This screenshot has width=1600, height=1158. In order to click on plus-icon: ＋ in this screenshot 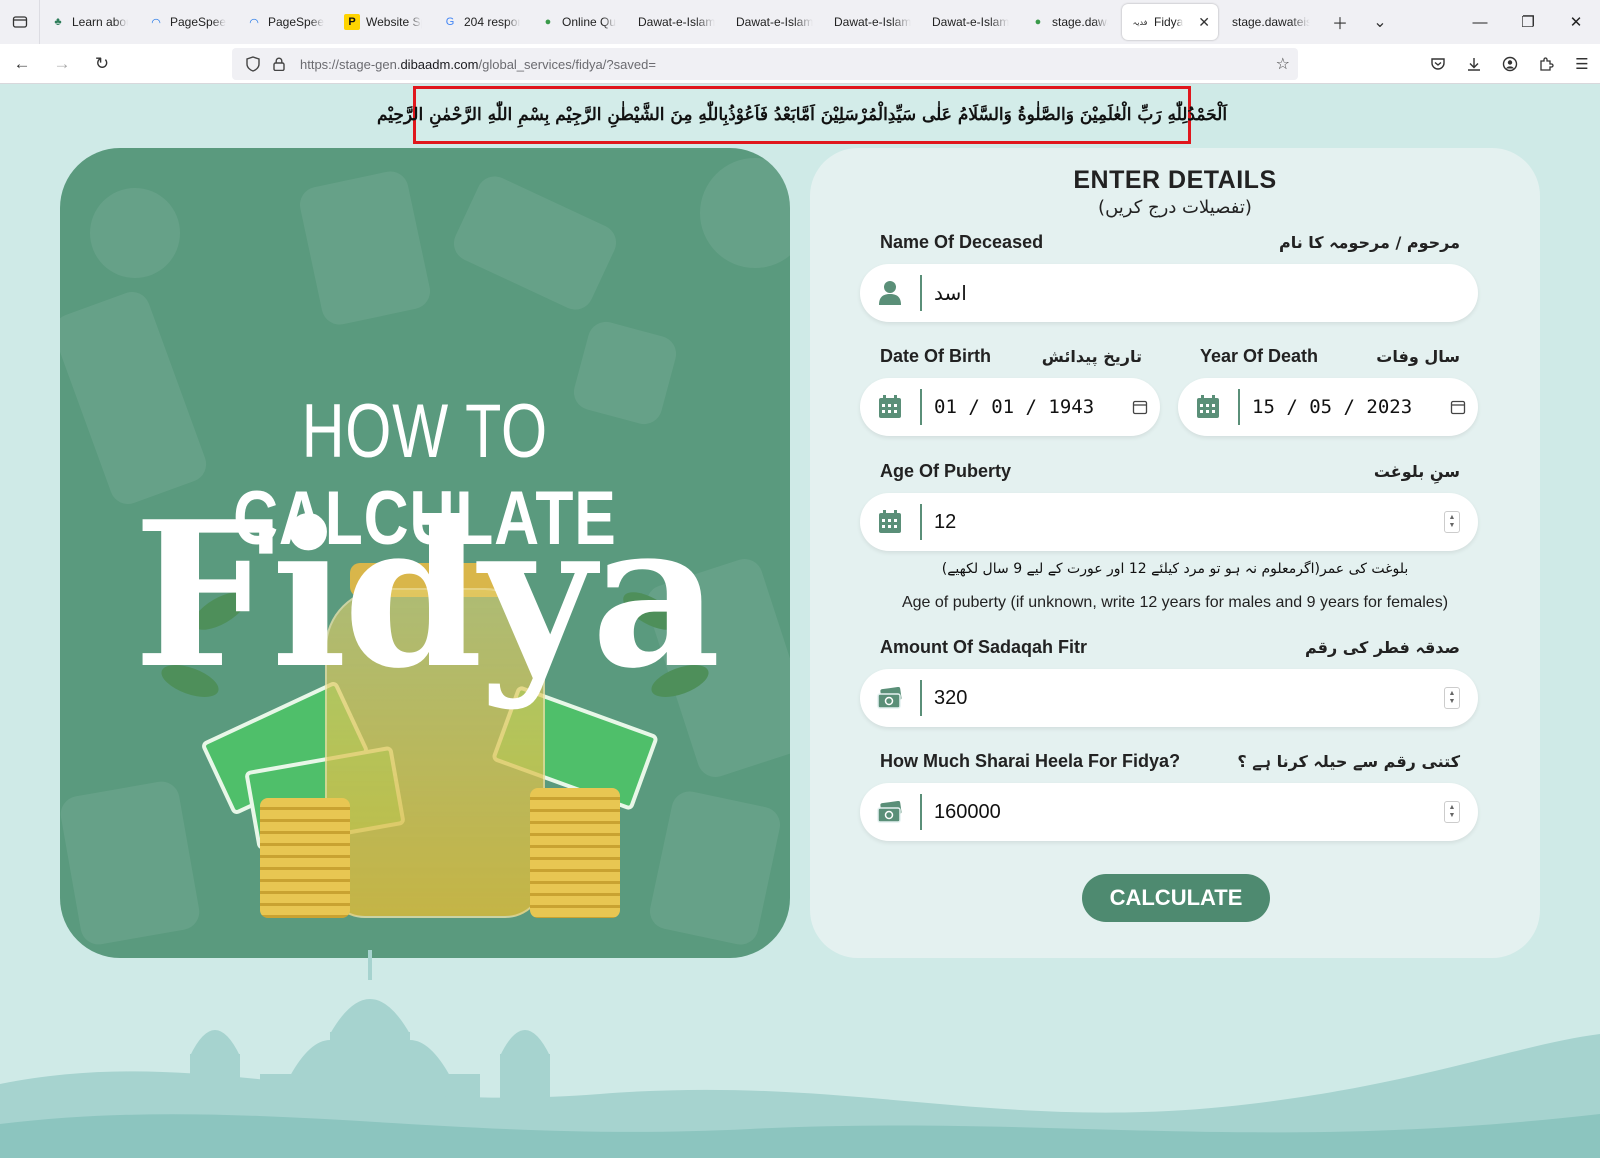, I will do `click(1339, 24)`.